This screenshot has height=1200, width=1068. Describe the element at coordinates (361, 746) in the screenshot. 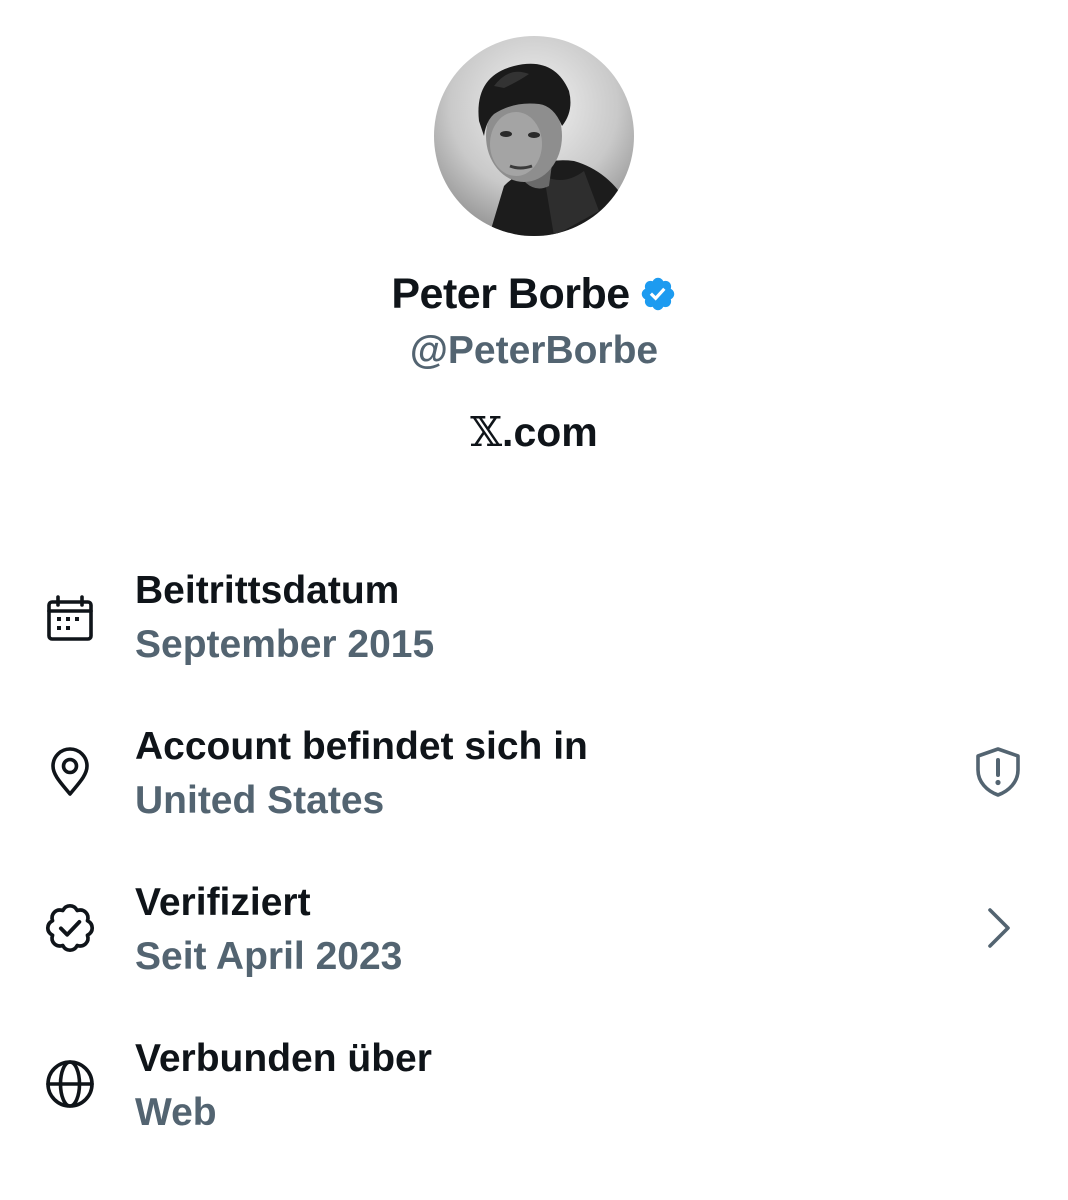

I see `detail-title: Account befindet sich in` at that location.